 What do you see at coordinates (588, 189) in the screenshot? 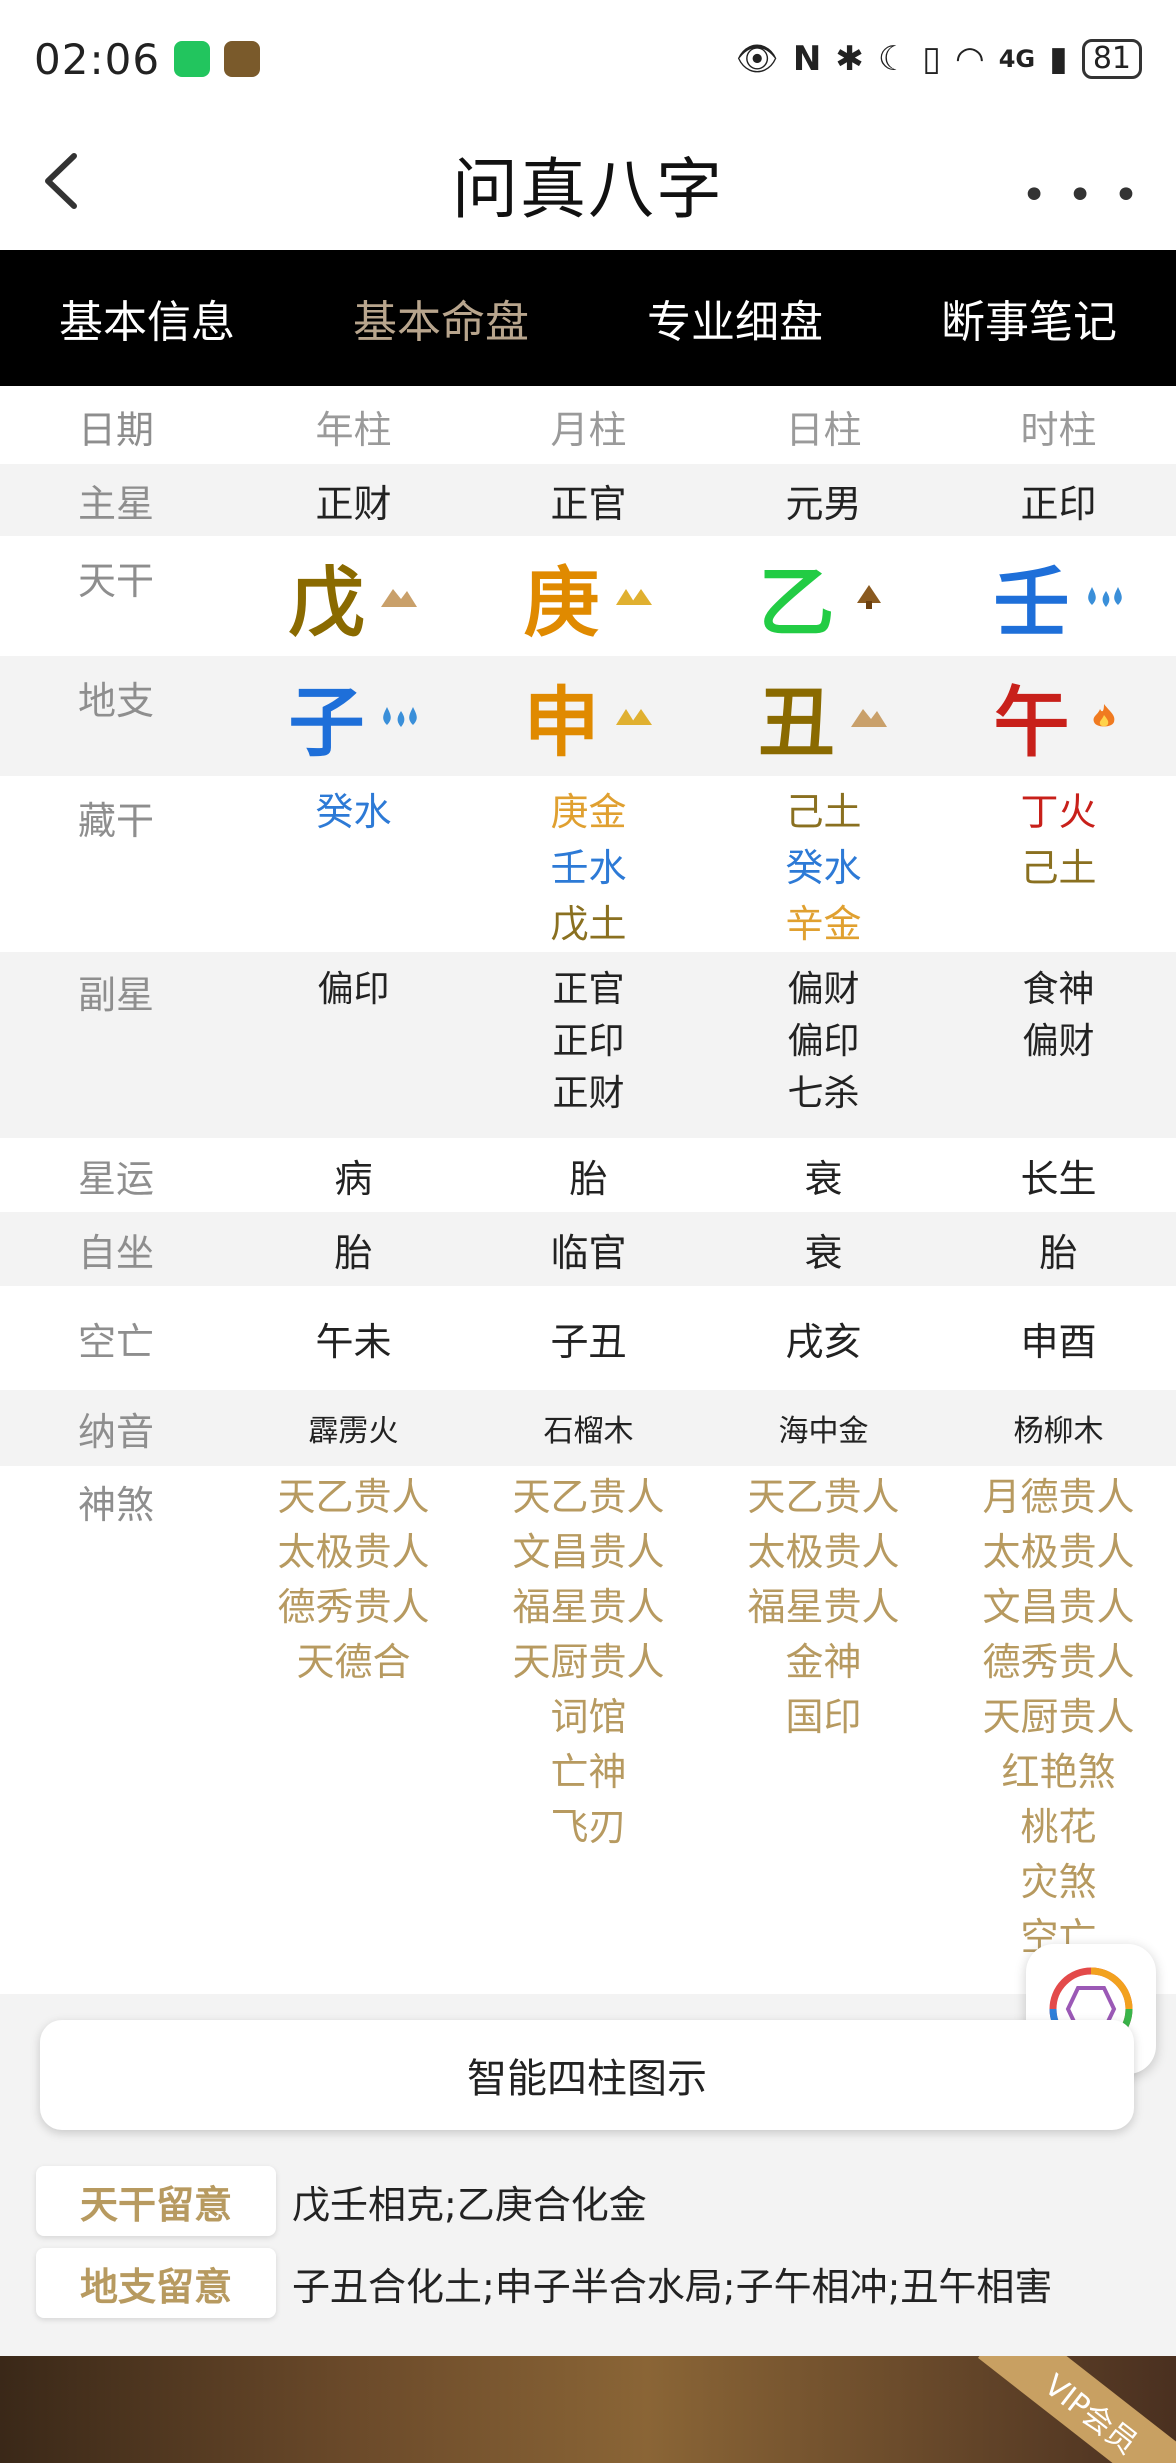
I see `page-title: 问真八字` at bounding box center [588, 189].